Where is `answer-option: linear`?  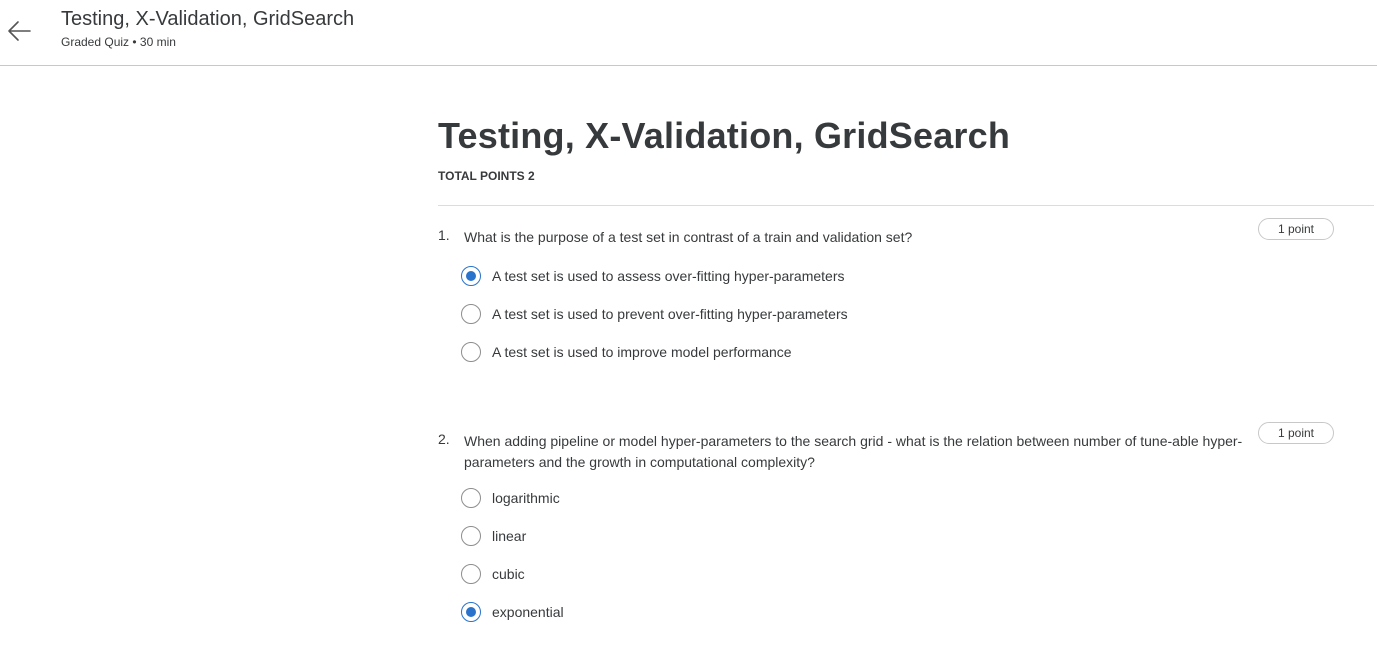 answer-option: linear is located at coordinates (493, 536).